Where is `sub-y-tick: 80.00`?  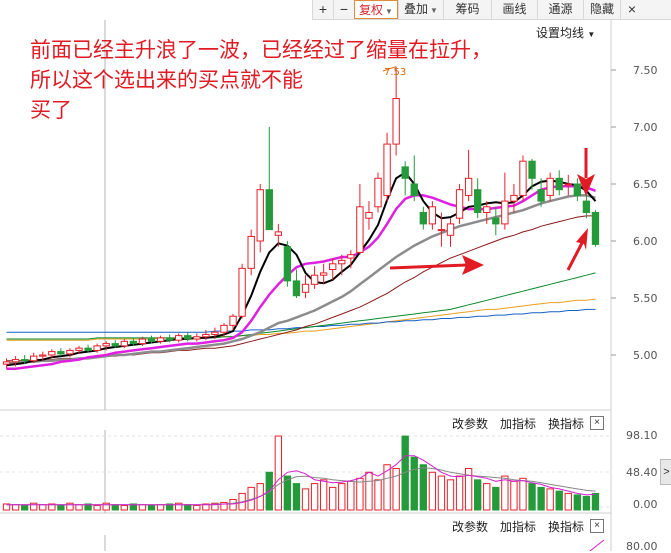 sub-y-tick: 80.00 is located at coordinates (642, 546).